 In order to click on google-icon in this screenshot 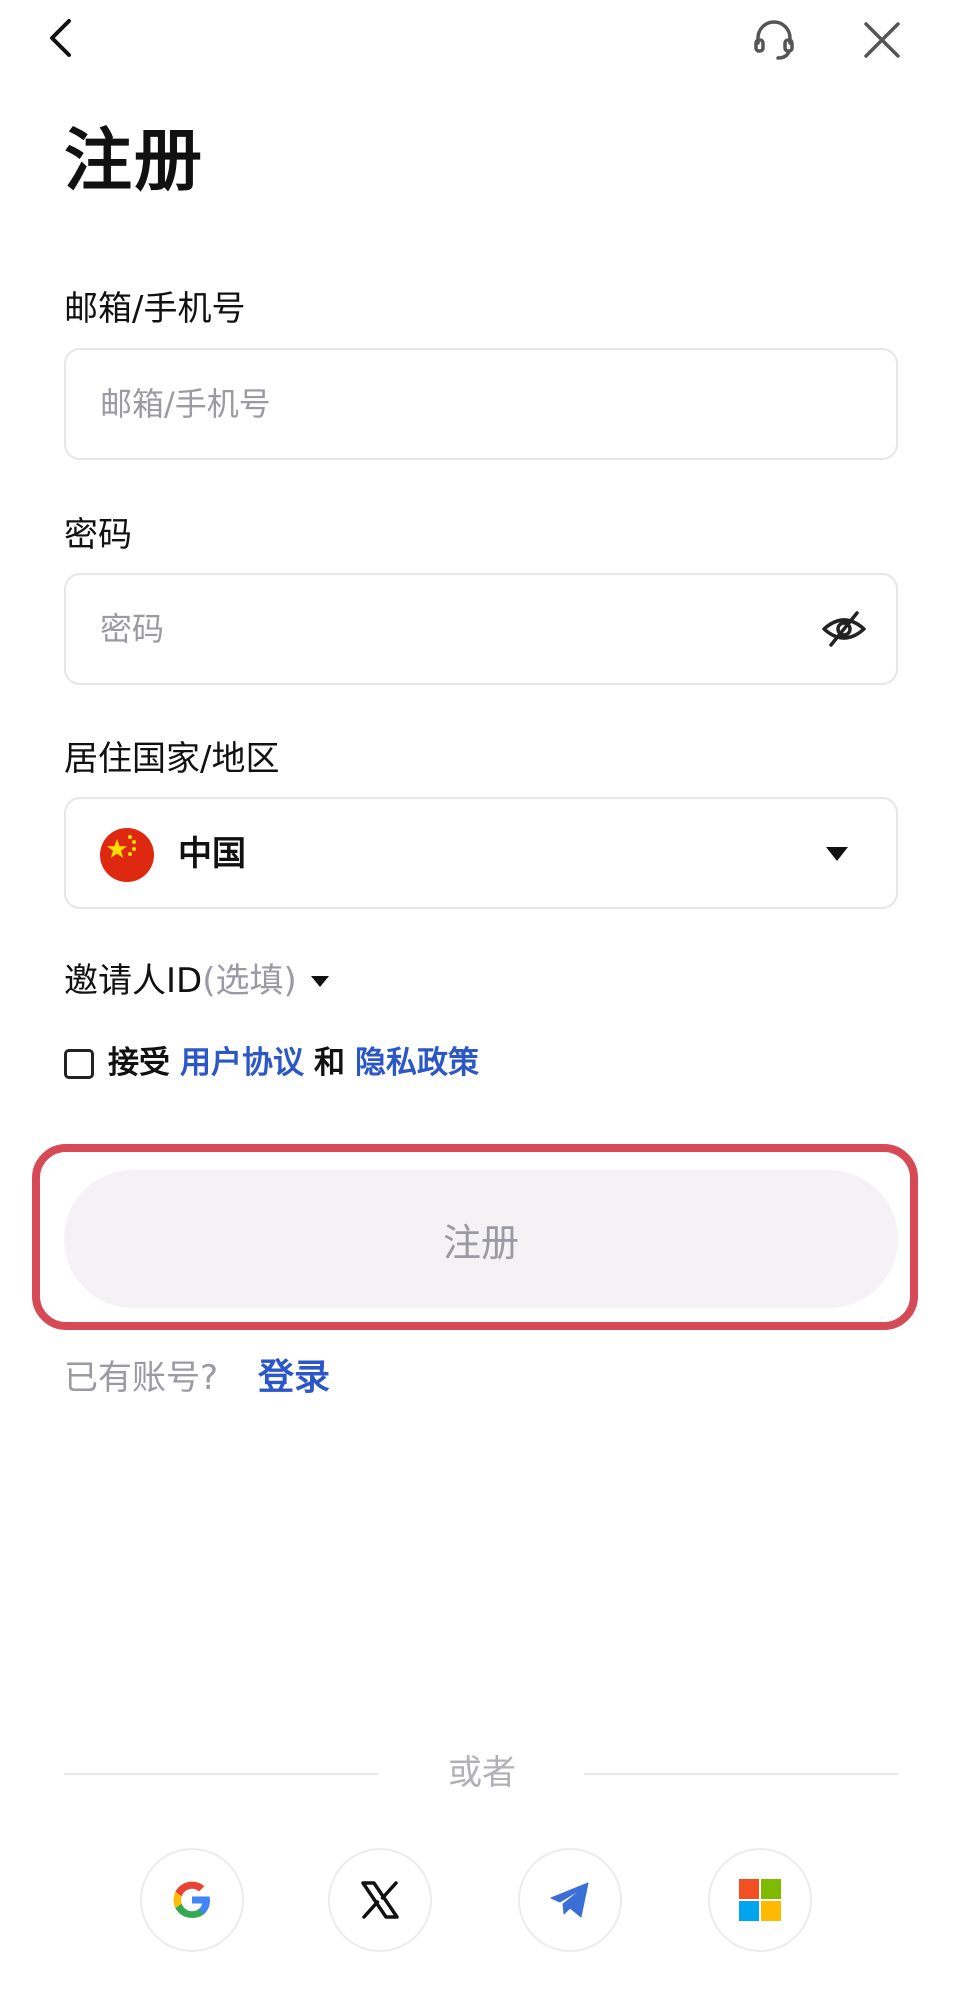, I will do `click(191, 1899)`.